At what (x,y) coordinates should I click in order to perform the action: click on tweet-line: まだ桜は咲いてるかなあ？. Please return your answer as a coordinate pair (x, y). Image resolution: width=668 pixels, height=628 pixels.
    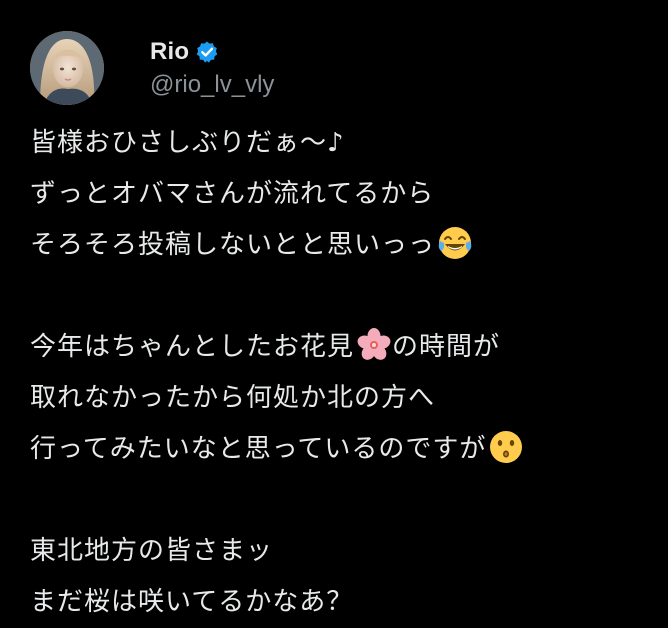
    Looking at the image, I should click on (345, 602).